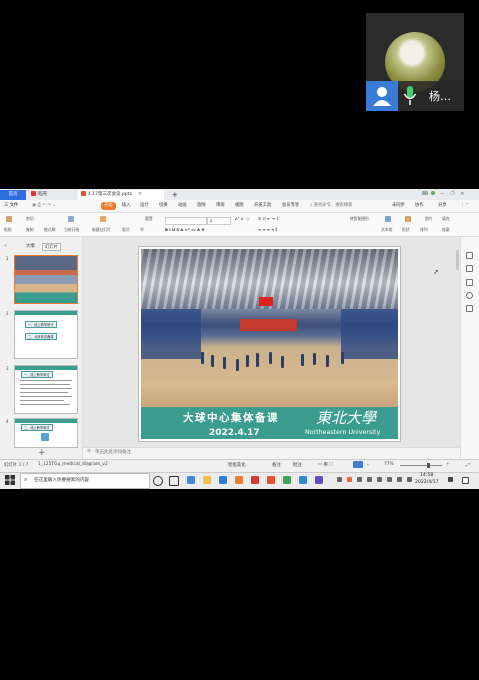 Image resolution: width=479 pixels, height=680 pixels. Describe the element at coordinates (271, 480) in the screenshot. I see `presentation-app-icon` at that location.